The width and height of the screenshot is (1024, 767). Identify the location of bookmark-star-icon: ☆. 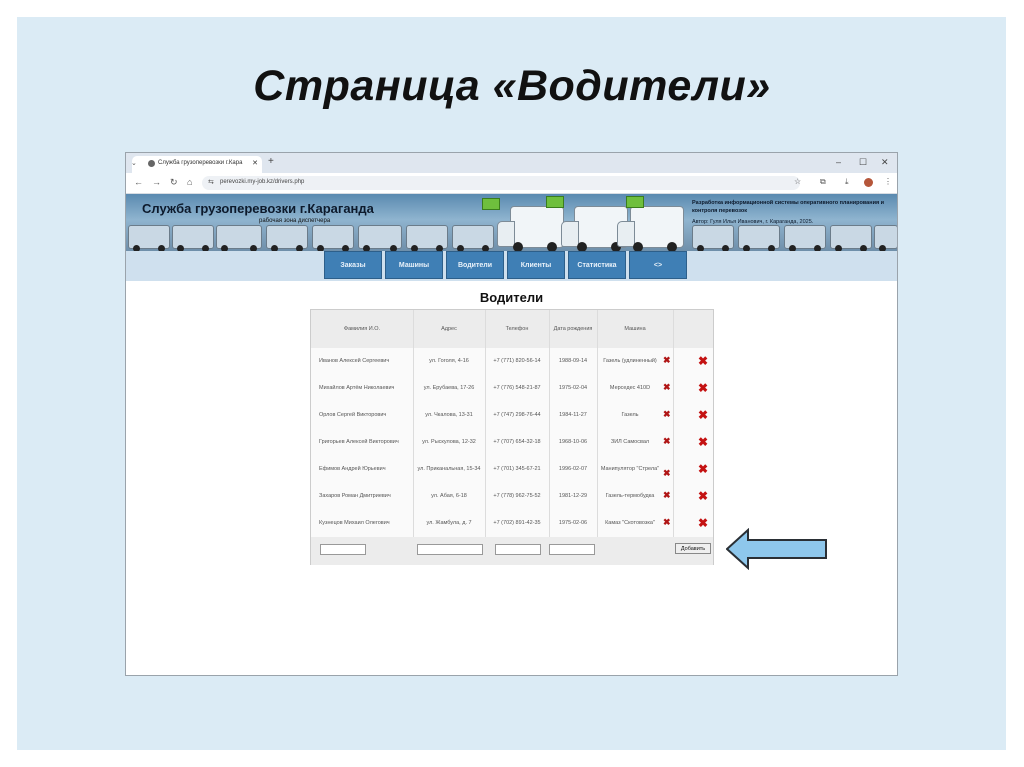
(797, 181).